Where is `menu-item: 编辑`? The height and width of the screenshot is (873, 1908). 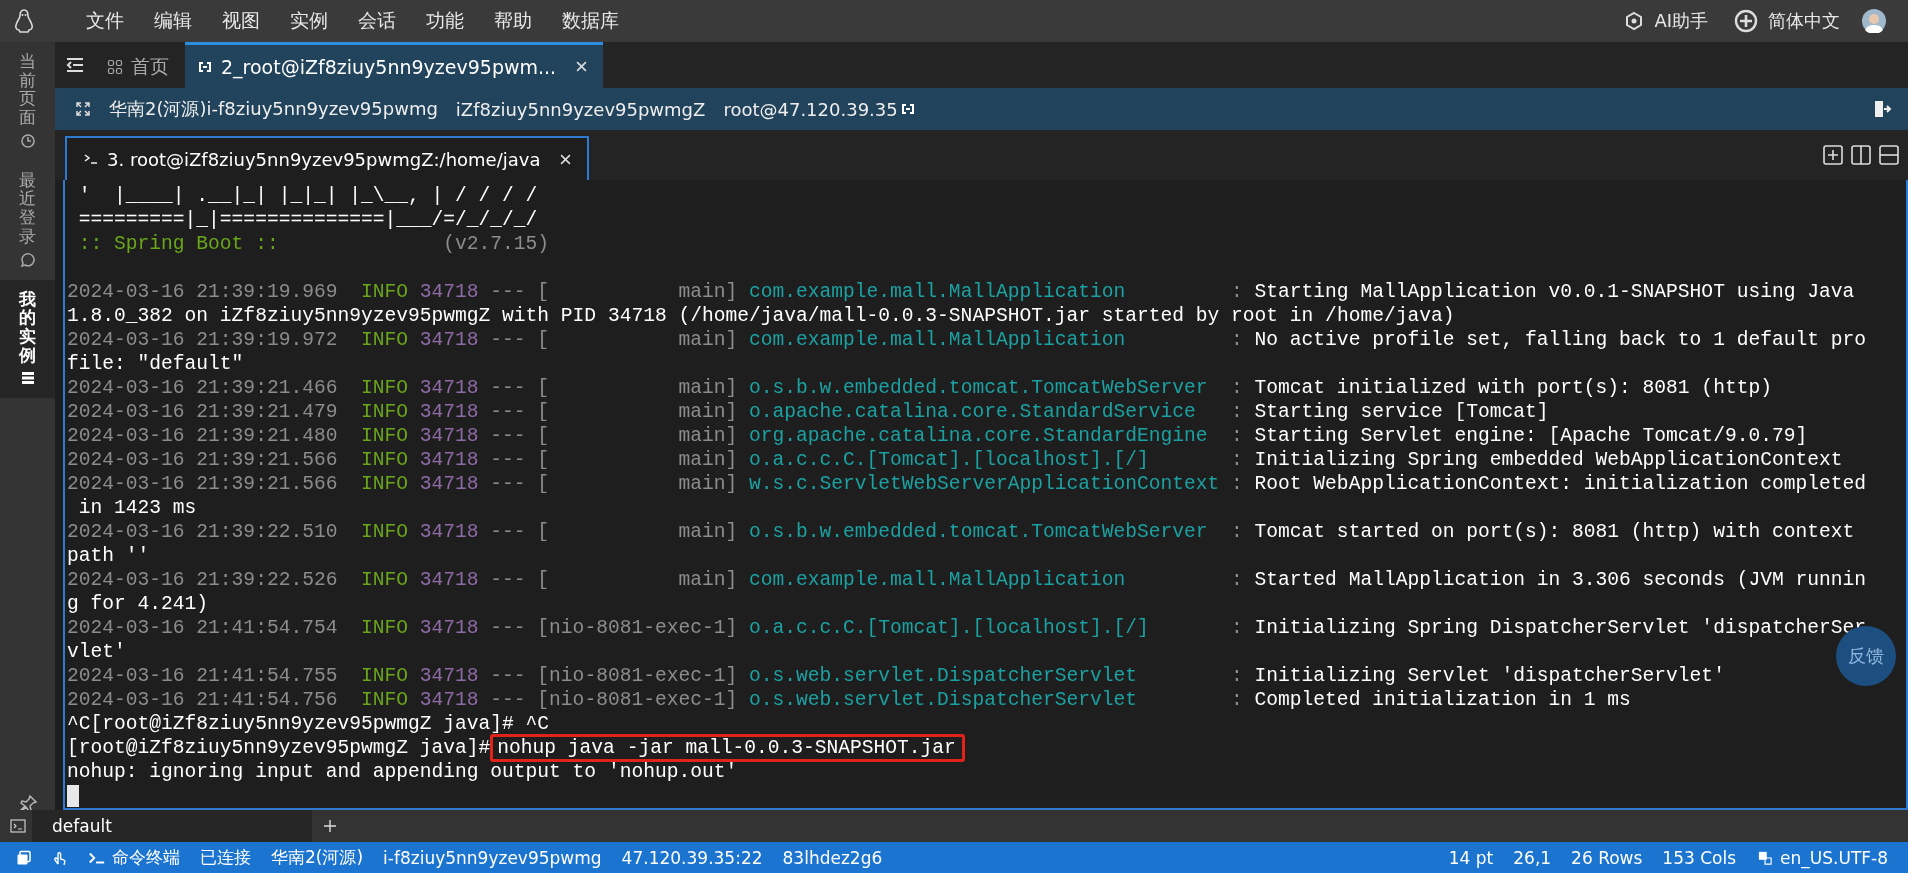 menu-item: 编辑 is located at coordinates (173, 21).